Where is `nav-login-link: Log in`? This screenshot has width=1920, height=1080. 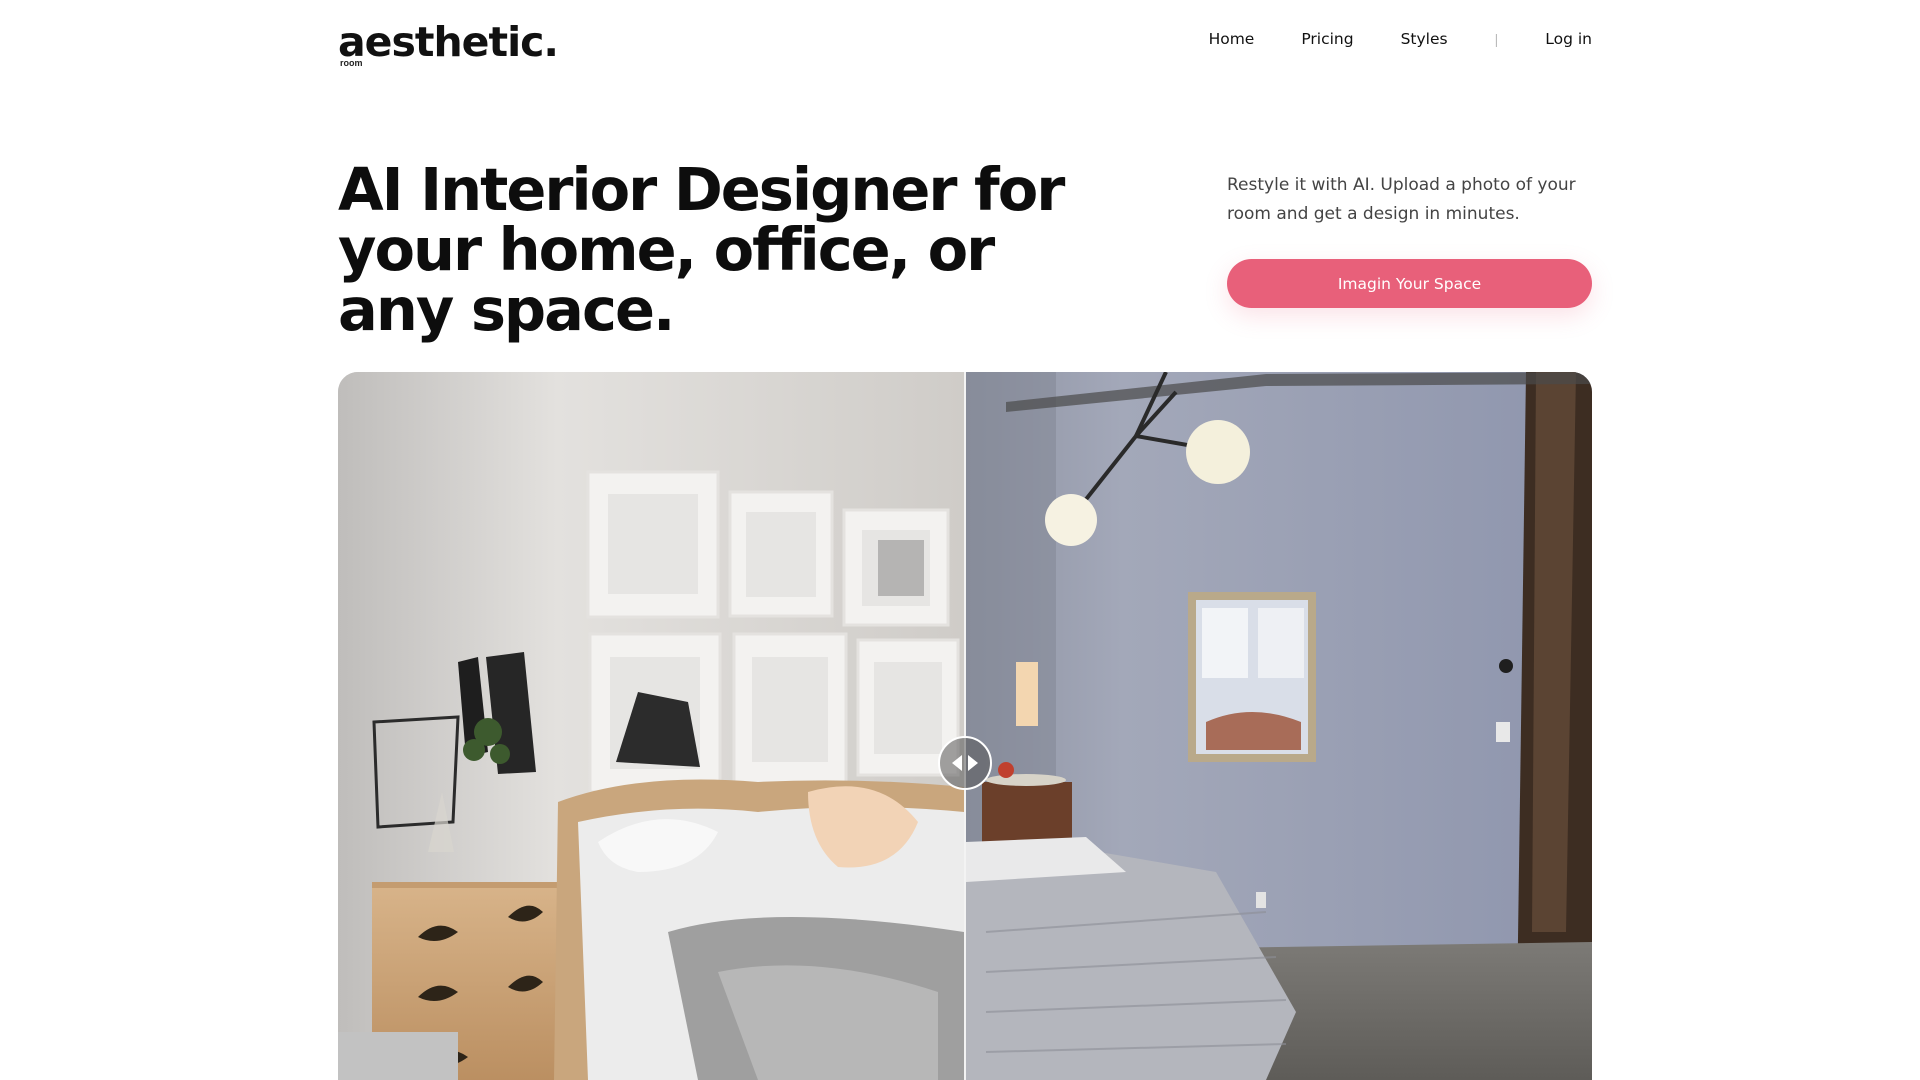 nav-login-link: Log in is located at coordinates (1568, 39).